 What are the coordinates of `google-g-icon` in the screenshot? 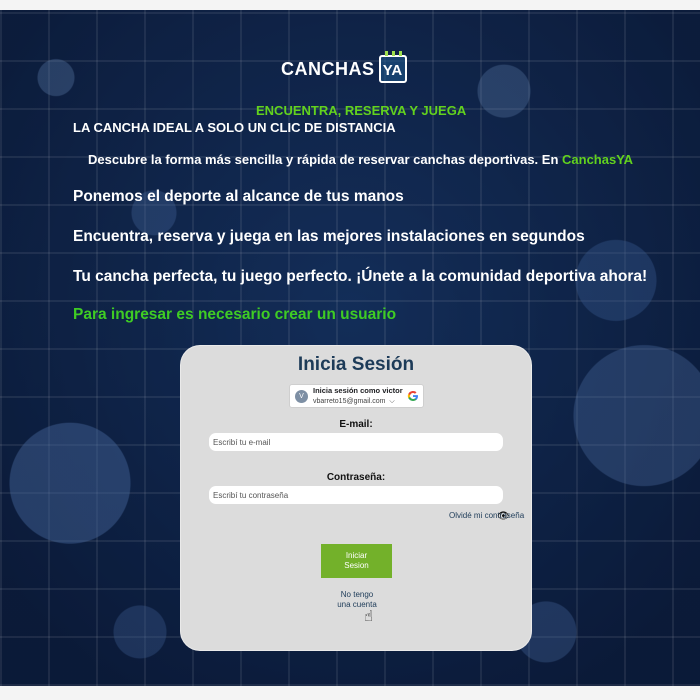 It's located at (412, 396).